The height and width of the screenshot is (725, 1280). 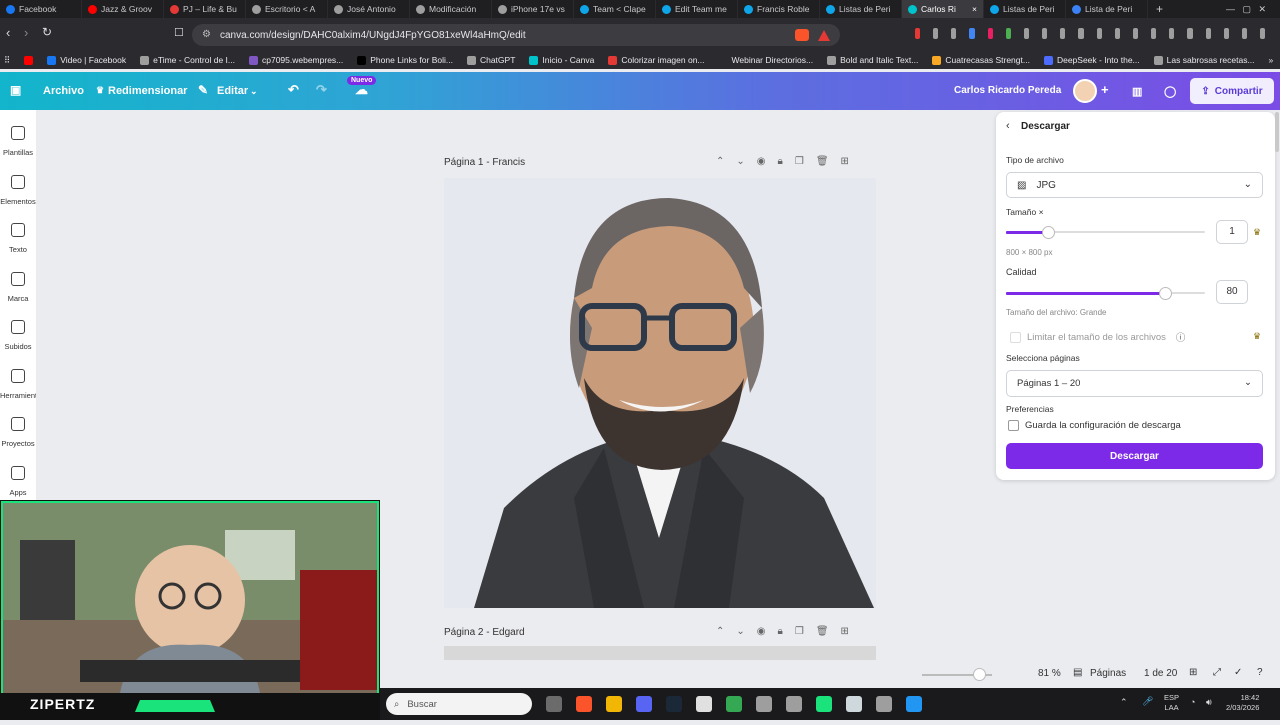 I want to click on vscode-icon, so click(x=914, y=704).